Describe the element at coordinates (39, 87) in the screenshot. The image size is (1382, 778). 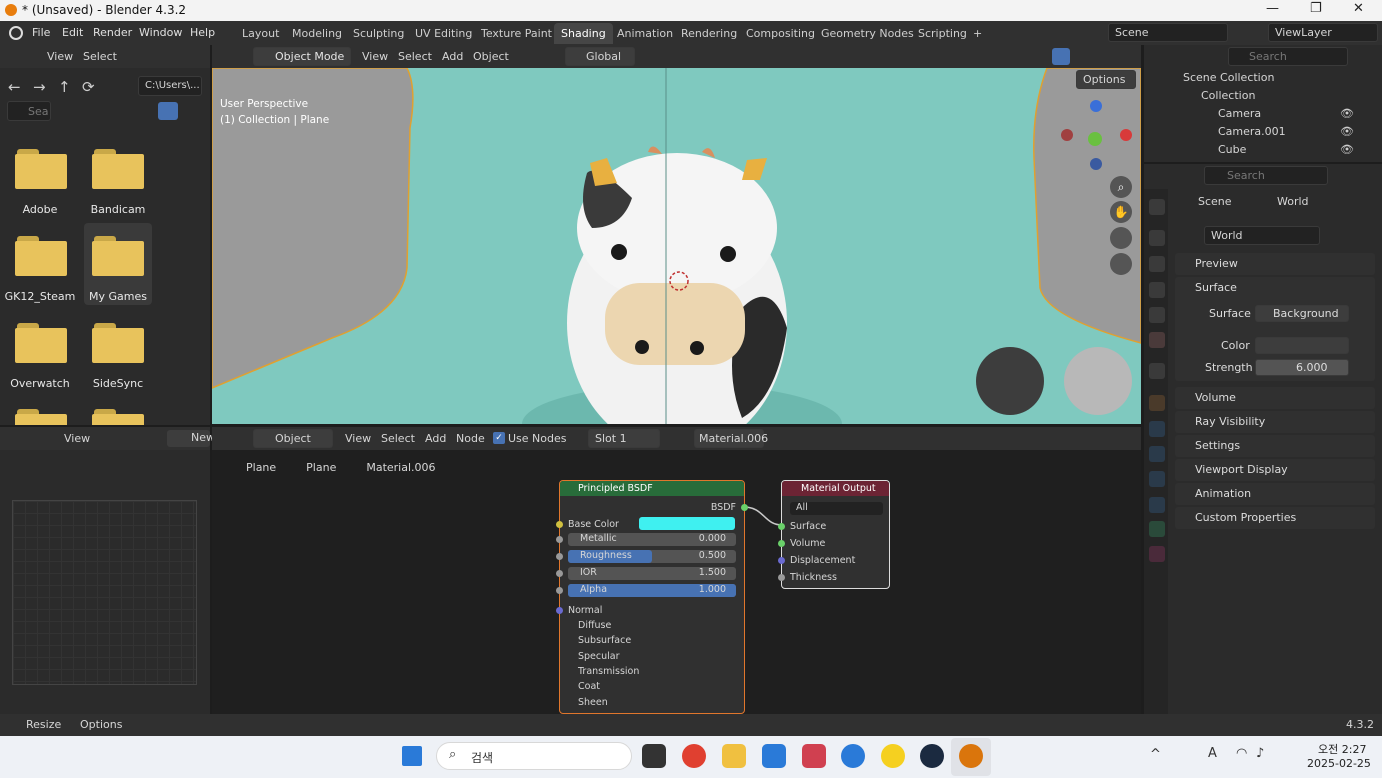
I see `forward-icon: →` at that location.